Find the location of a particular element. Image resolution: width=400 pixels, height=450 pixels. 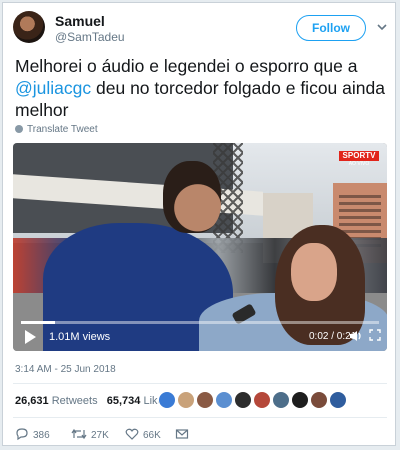

channel-logo: SPORTV AO VIVO is located at coordinates (359, 160).